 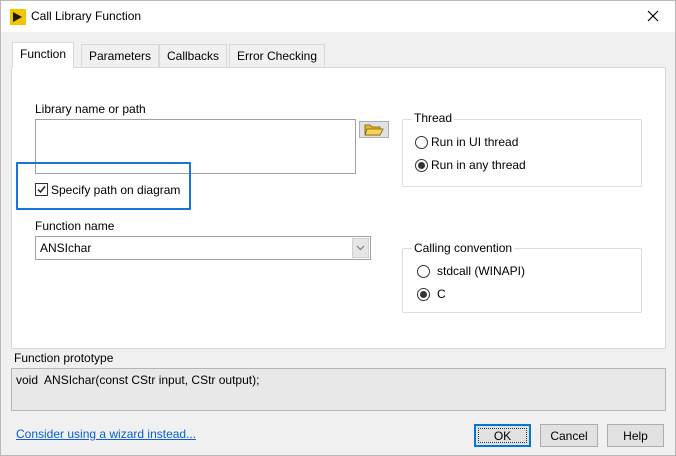 What do you see at coordinates (64, 358) in the screenshot?
I see `function-prototype-label: Function prototype` at bounding box center [64, 358].